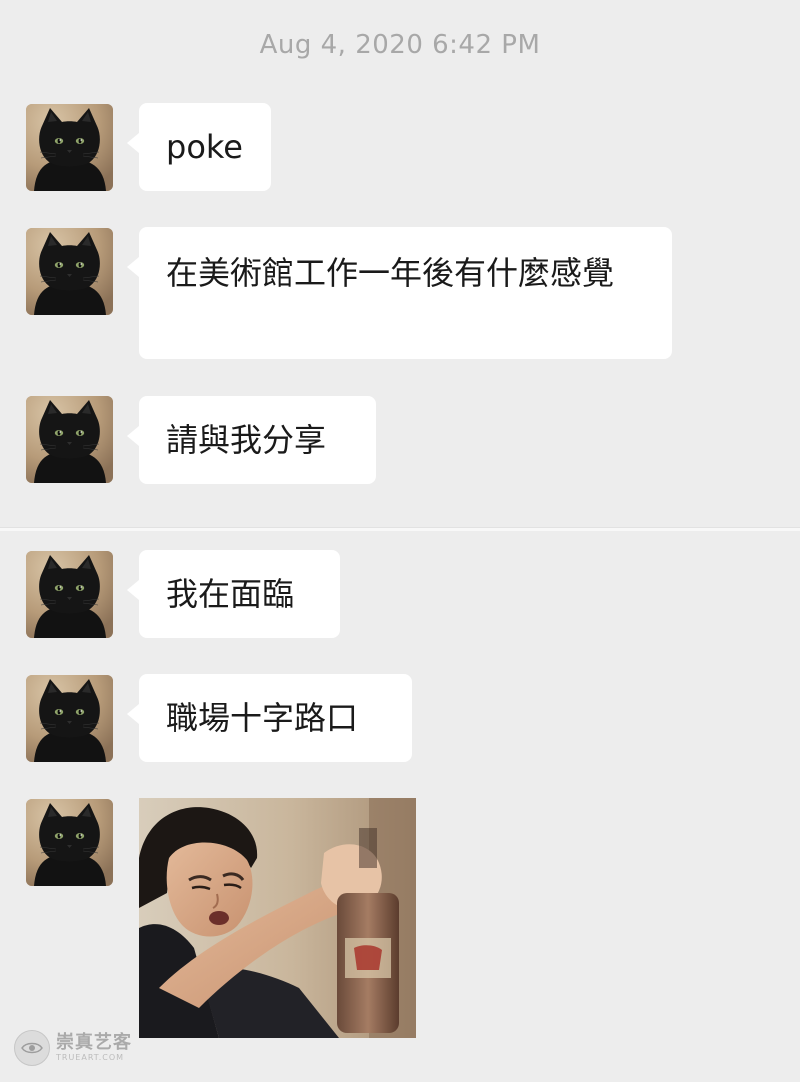 Image resolution: width=800 pixels, height=1082 pixels. I want to click on watermark-subtitle: TRUEART.COM, so click(90, 1057).